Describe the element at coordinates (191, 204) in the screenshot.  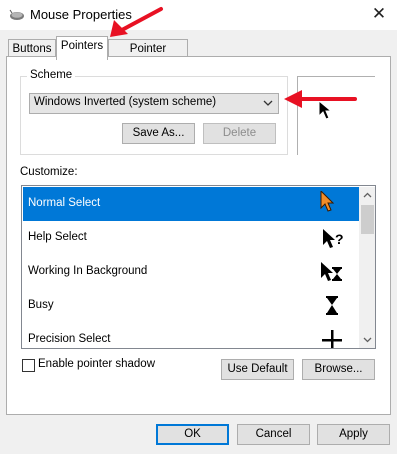
I see `list-item-normal-select: Normal Select` at that location.